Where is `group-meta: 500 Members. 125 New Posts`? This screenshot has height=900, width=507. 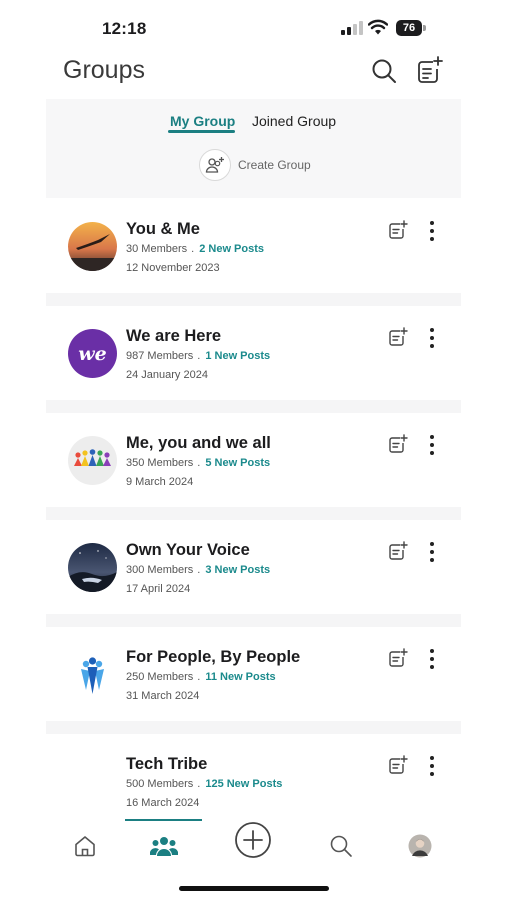 group-meta: 500 Members. 125 New Posts is located at coordinates (204, 784).